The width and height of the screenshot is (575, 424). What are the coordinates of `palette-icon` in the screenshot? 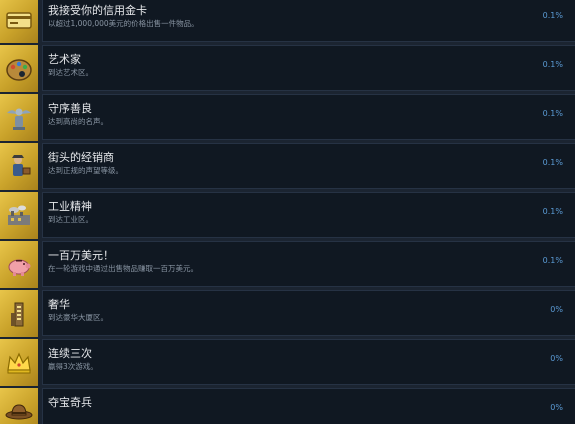 It's located at (19, 68).